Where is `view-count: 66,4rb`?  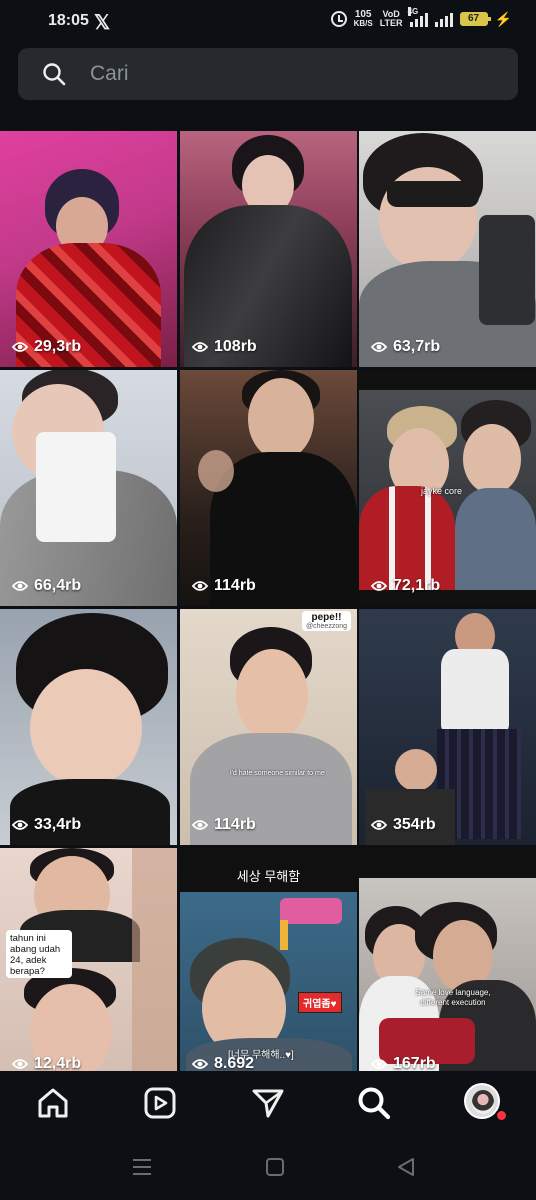
view-count: 66,4rb is located at coordinates (46, 586).